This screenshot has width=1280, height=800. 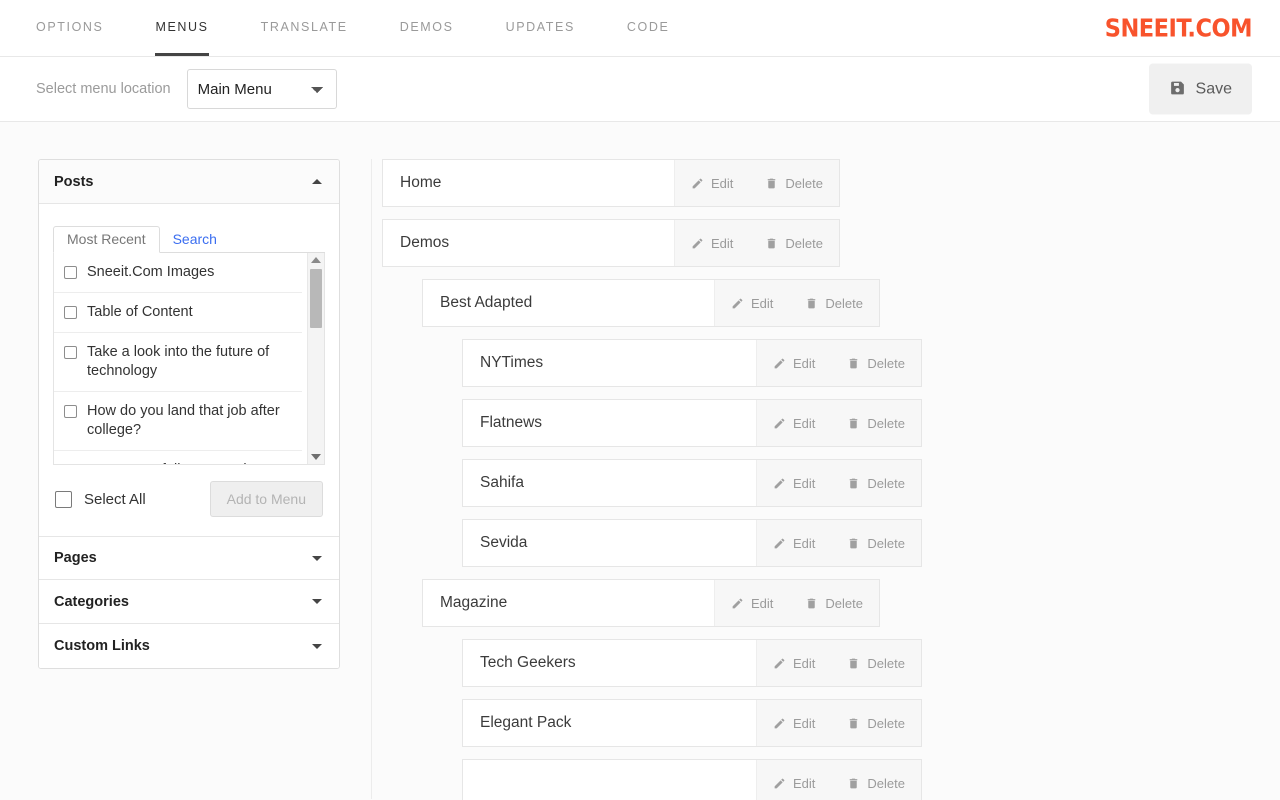 What do you see at coordinates (651, 303) in the screenshot?
I see `menu-item-row: Best Adapted Edit Delete` at bounding box center [651, 303].